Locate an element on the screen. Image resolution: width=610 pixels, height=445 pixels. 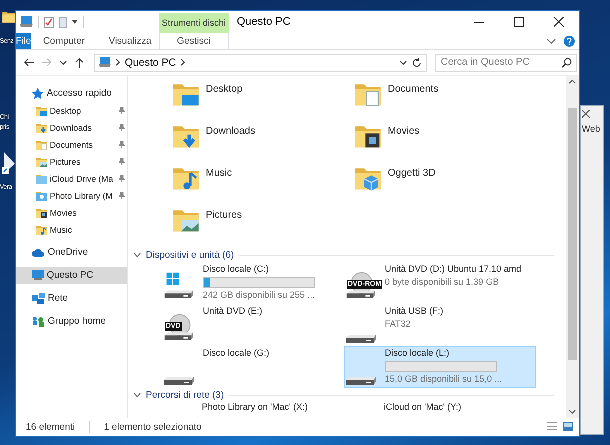
maximize-icon is located at coordinates (519, 22).